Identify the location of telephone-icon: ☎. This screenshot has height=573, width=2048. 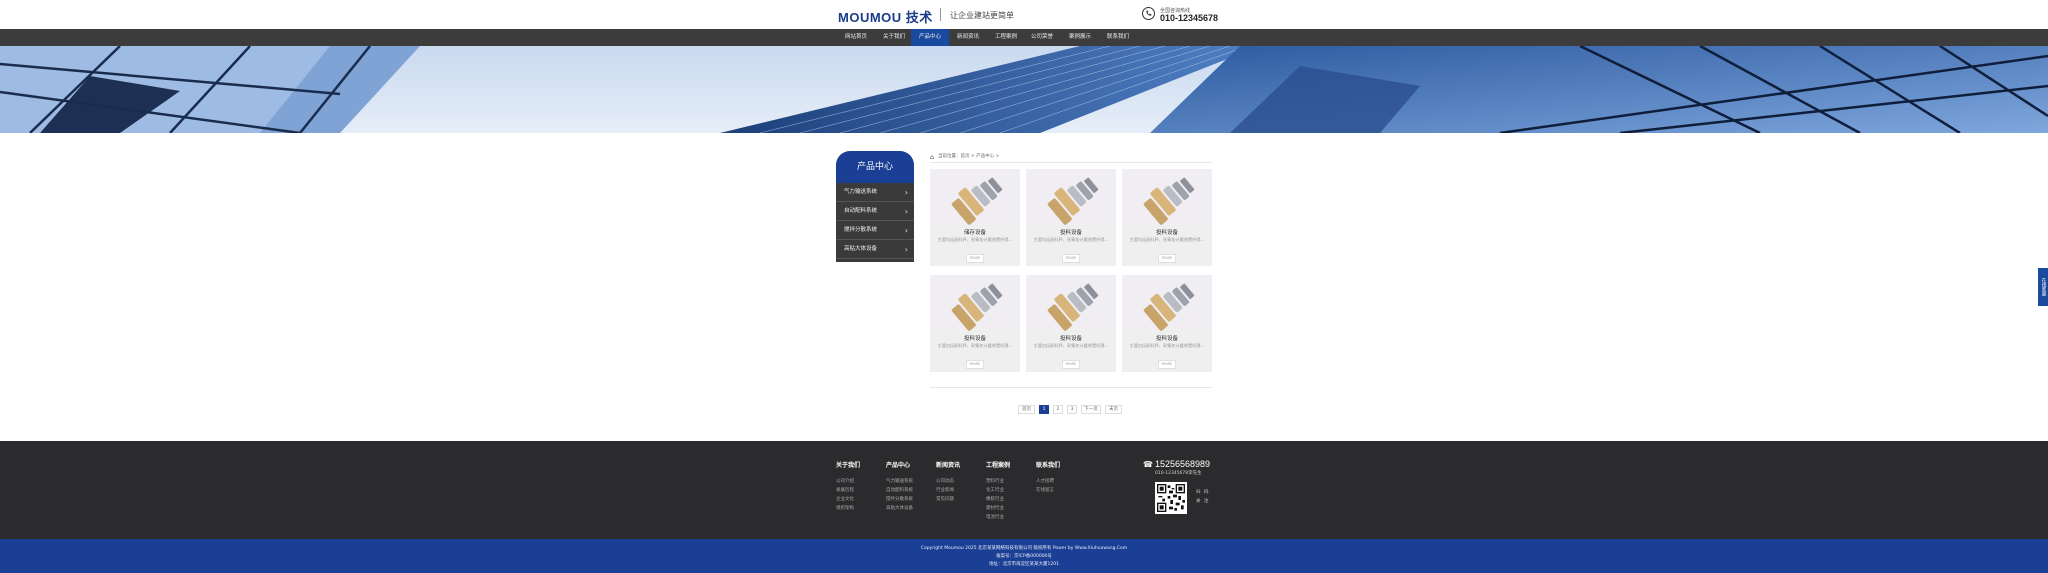
(1148, 464).